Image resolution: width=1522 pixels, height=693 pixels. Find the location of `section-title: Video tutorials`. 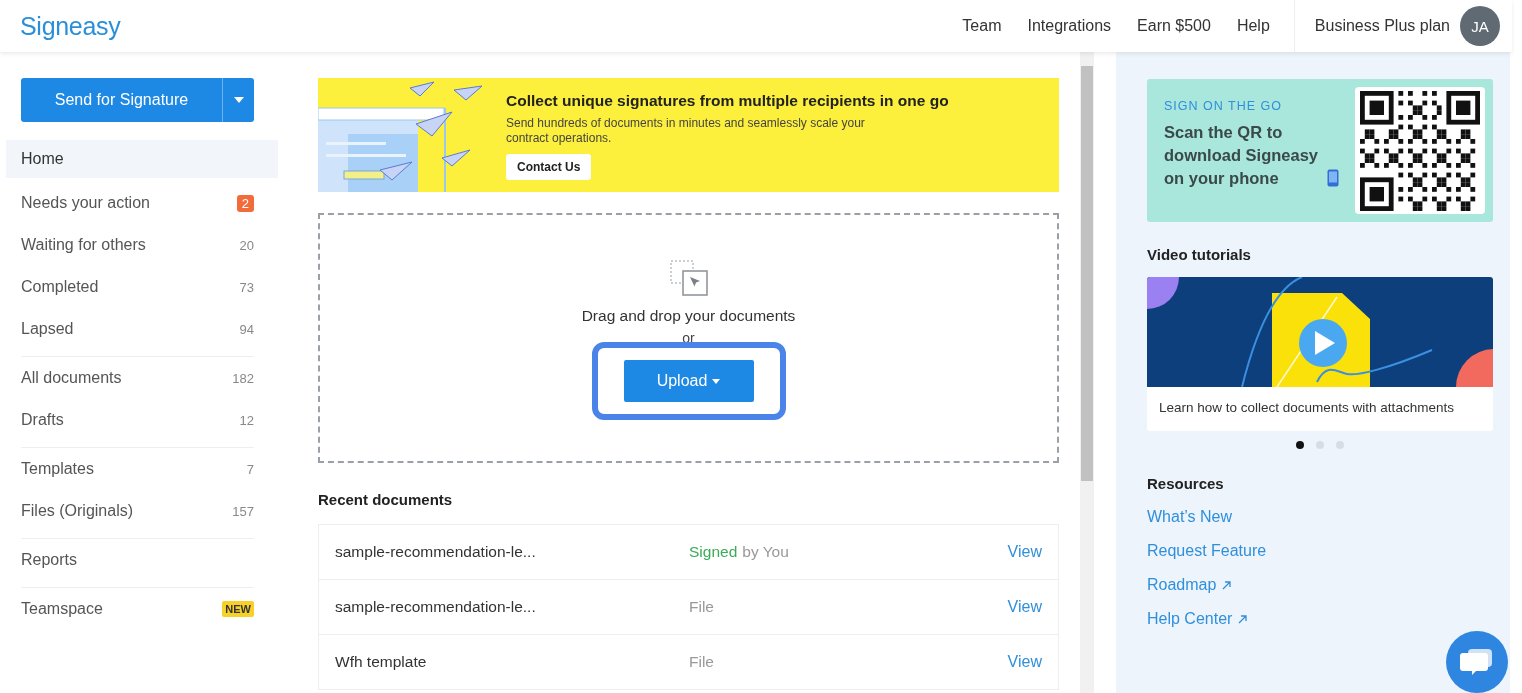

section-title: Video tutorials is located at coordinates (1199, 254).